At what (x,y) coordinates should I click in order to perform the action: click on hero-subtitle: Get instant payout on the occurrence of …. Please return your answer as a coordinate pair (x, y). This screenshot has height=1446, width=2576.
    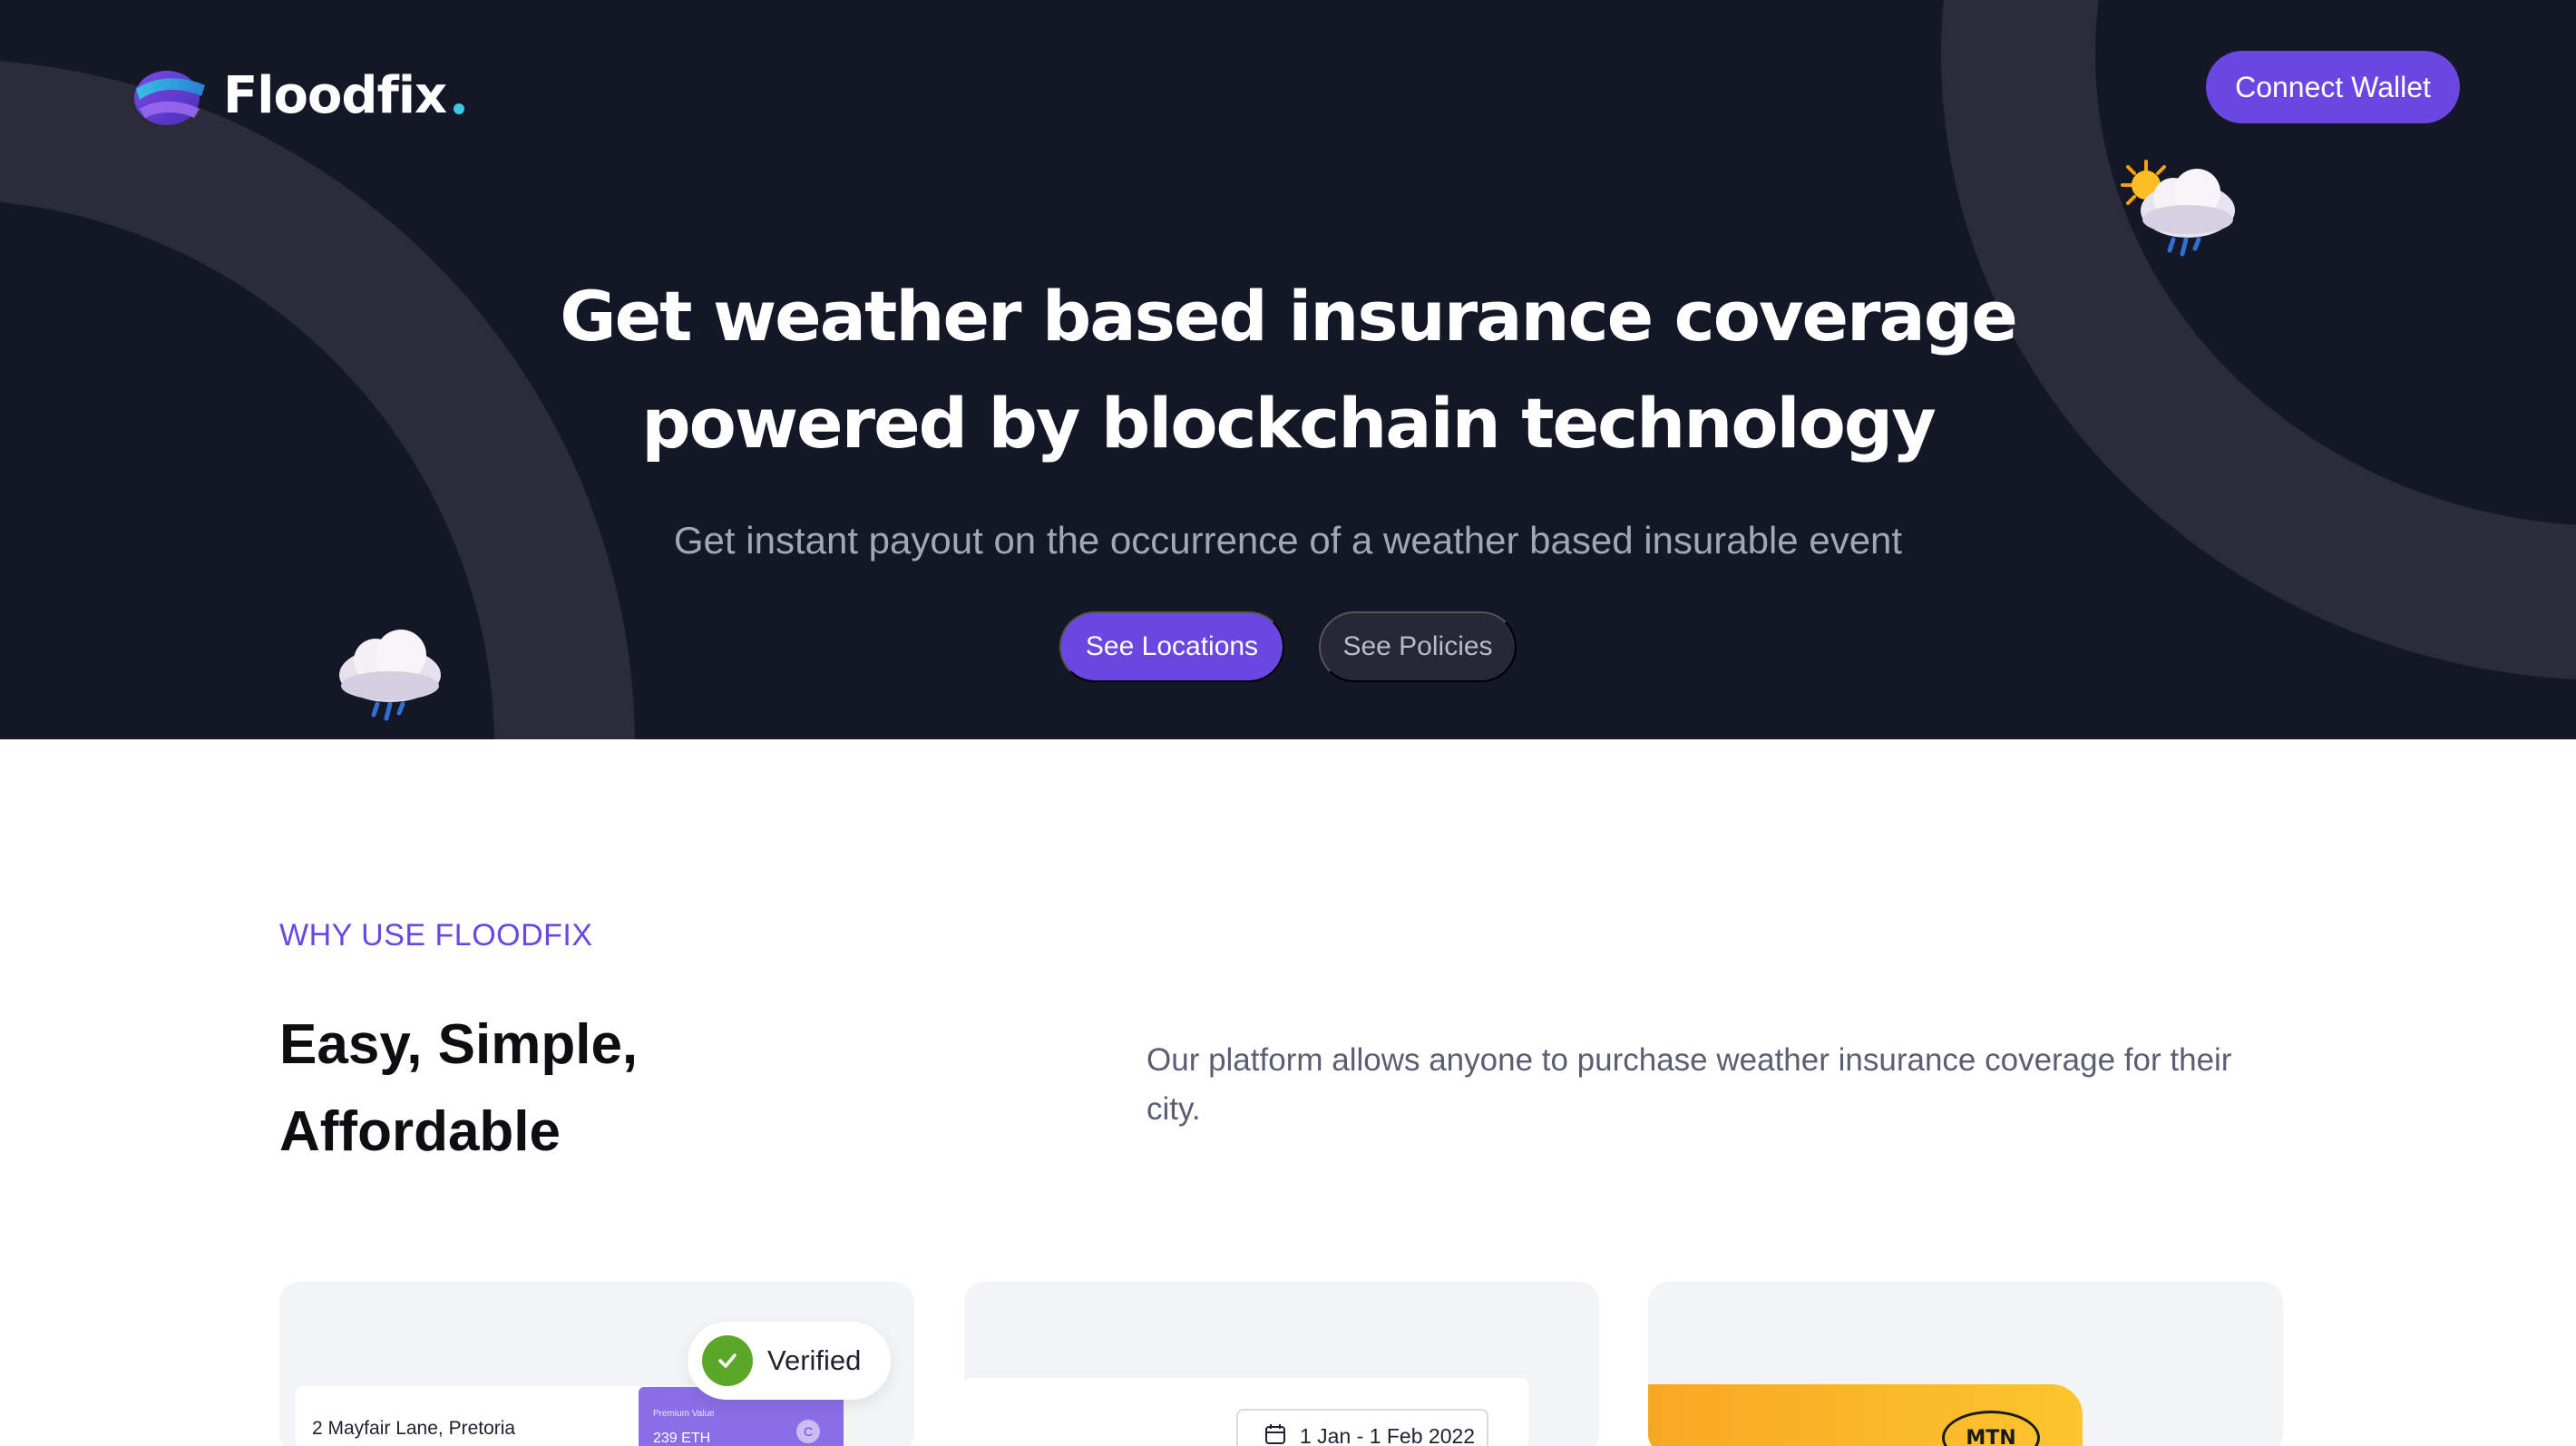
    Looking at the image, I should click on (1288, 541).